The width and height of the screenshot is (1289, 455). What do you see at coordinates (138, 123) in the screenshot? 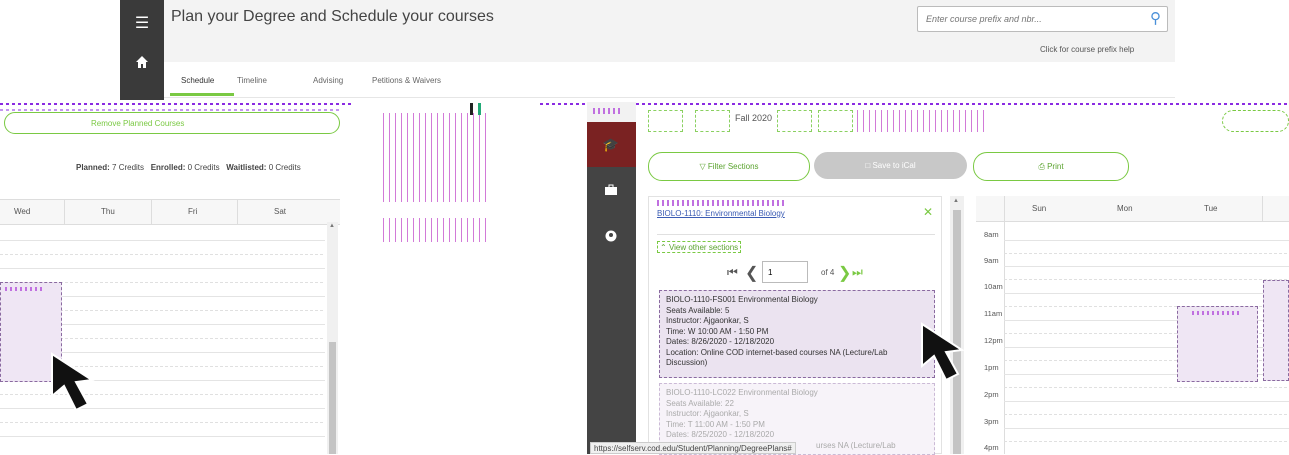
I see `remove-planned-label: Remove Planned Courses` at bounding box center [138, 123].